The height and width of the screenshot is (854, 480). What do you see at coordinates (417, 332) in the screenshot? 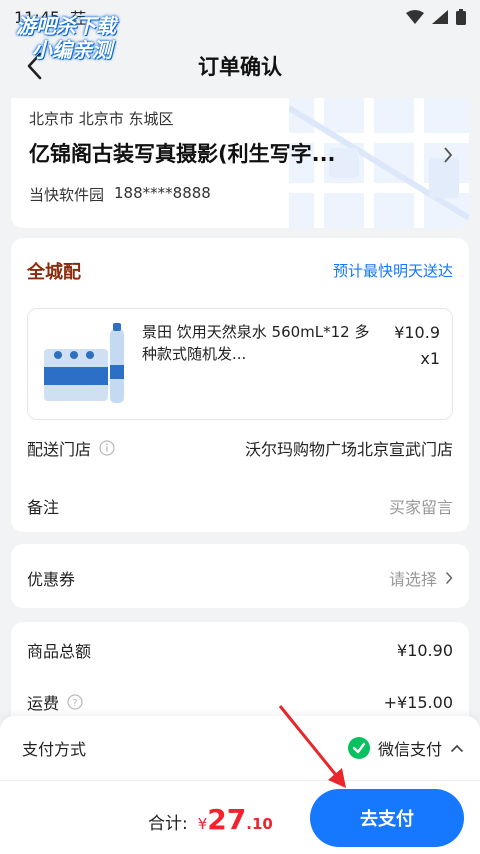
I see `product-price: ¥10.9` at bounding box center [417, 332].